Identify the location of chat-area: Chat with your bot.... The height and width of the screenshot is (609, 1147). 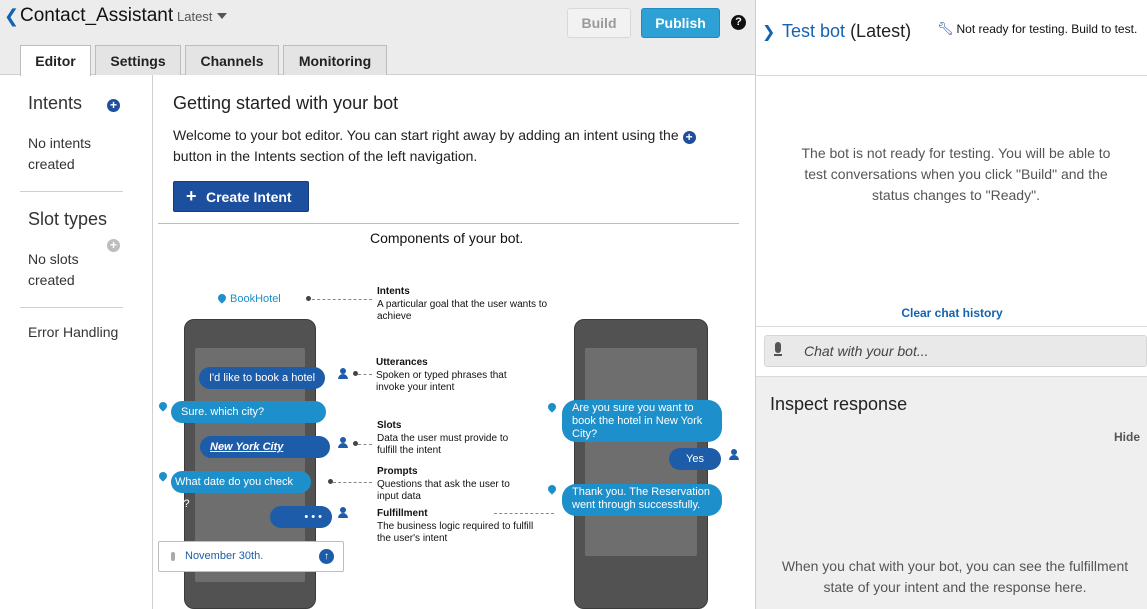
(951, 351).